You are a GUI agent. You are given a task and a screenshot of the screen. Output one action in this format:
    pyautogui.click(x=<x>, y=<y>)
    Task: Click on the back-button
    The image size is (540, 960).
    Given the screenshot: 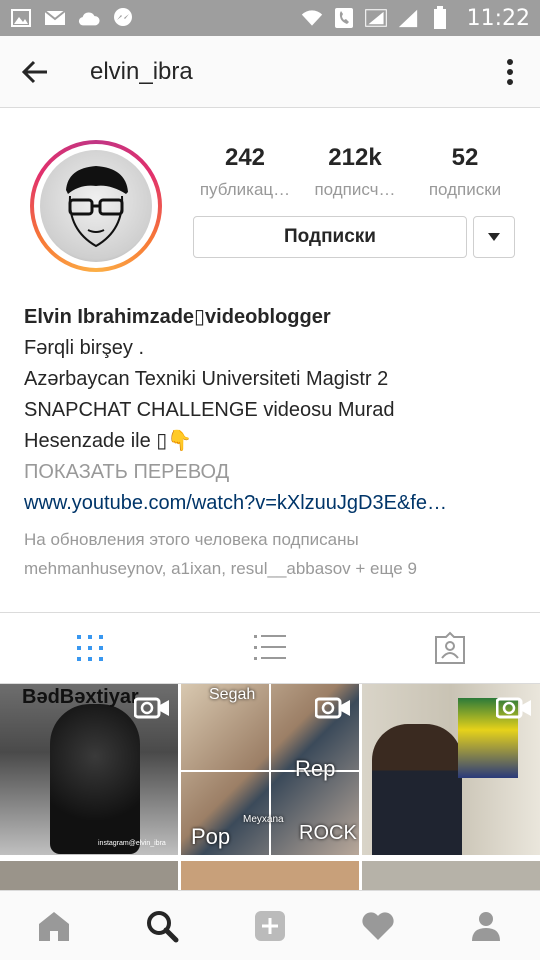 What is the action you would take?
    pyautogui.click(x=35, y=72)
    